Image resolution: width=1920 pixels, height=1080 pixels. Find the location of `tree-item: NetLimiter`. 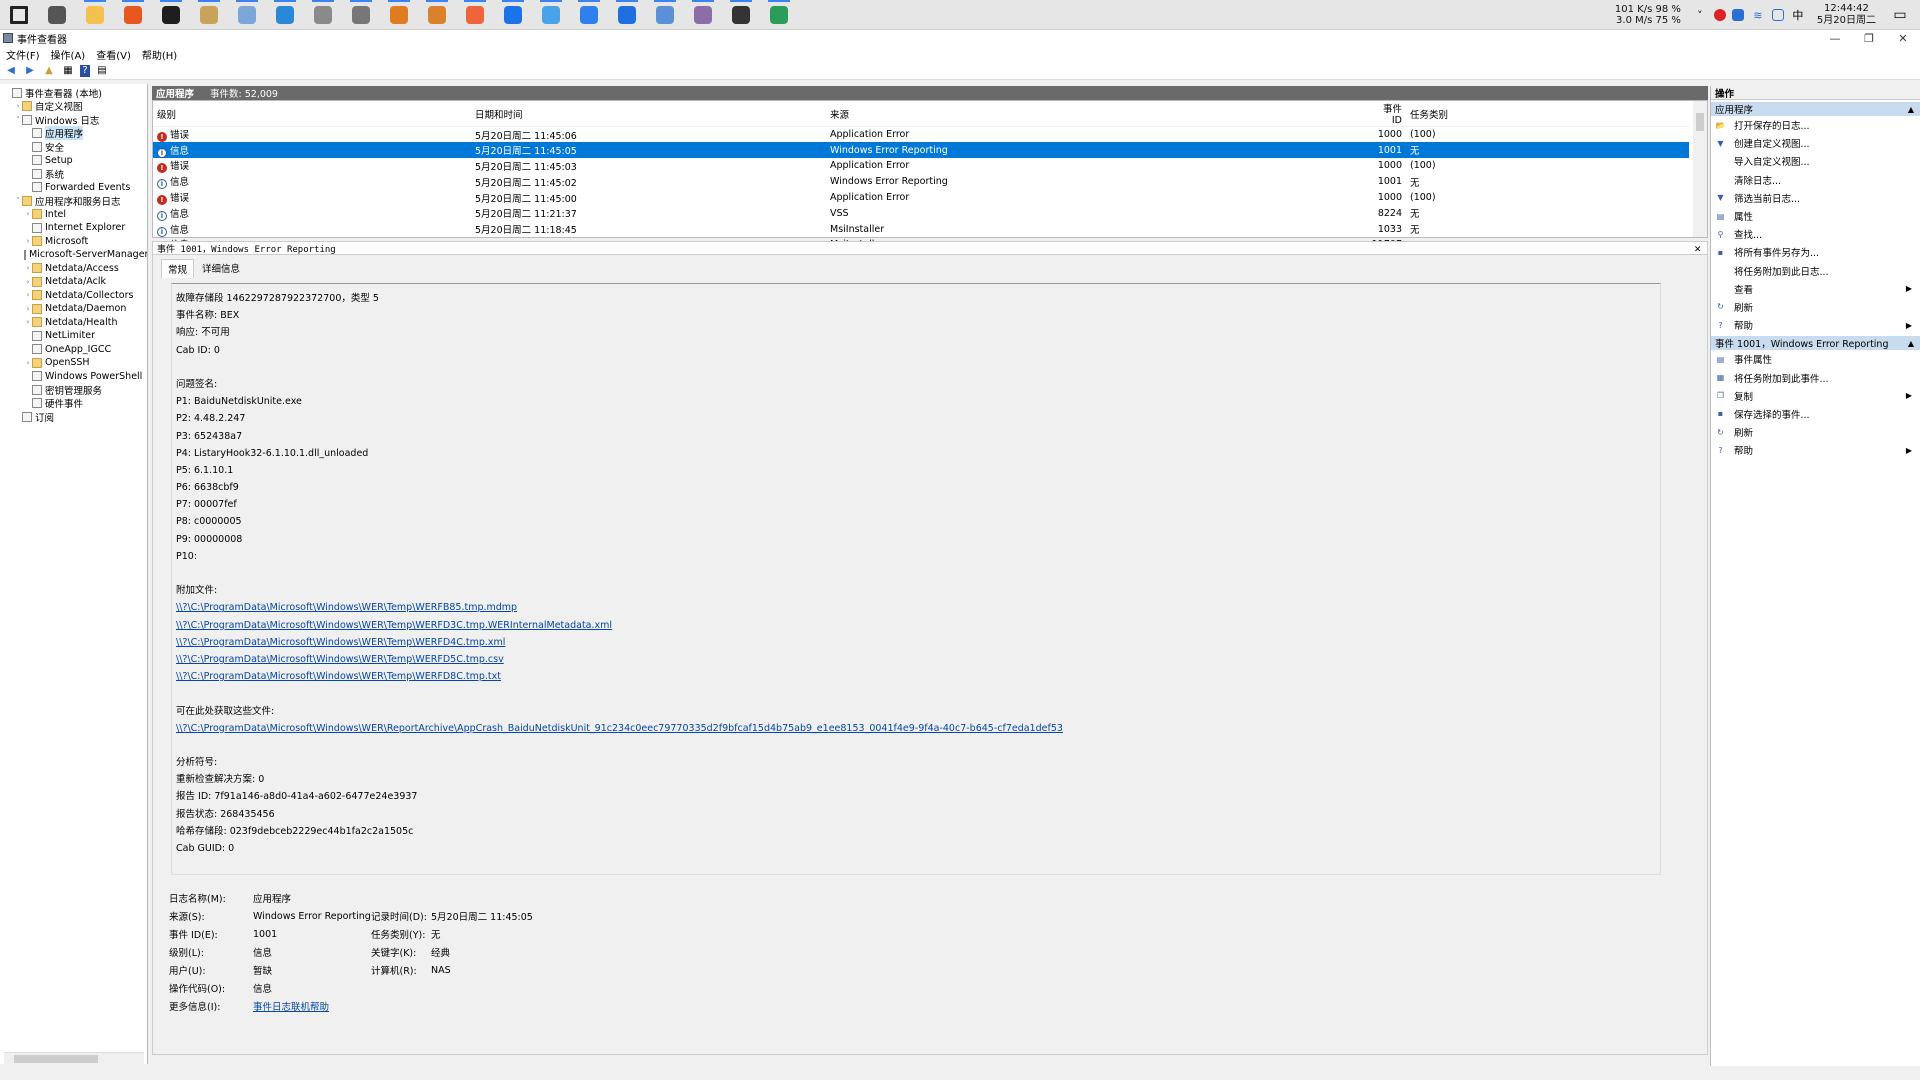

tree-item: NetLimiter is located at coordinates (73, 336).